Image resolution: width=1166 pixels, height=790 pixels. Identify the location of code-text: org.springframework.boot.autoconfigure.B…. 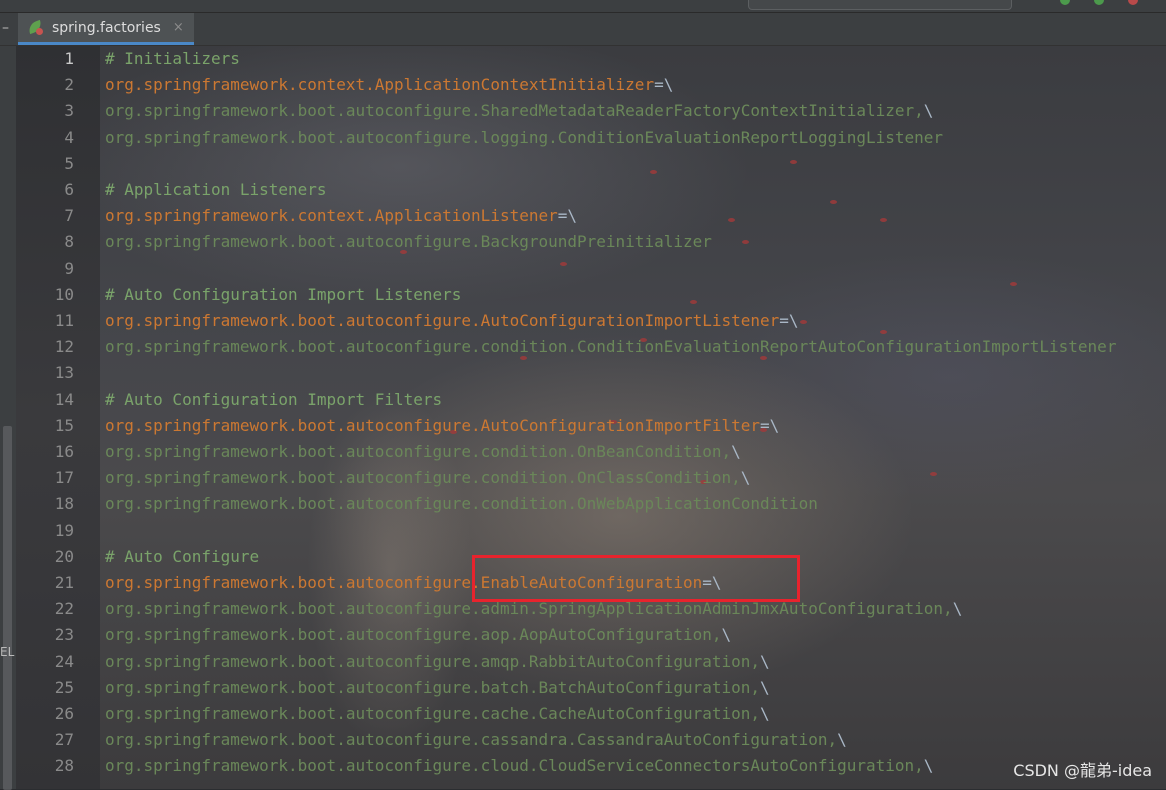
(408, 242).